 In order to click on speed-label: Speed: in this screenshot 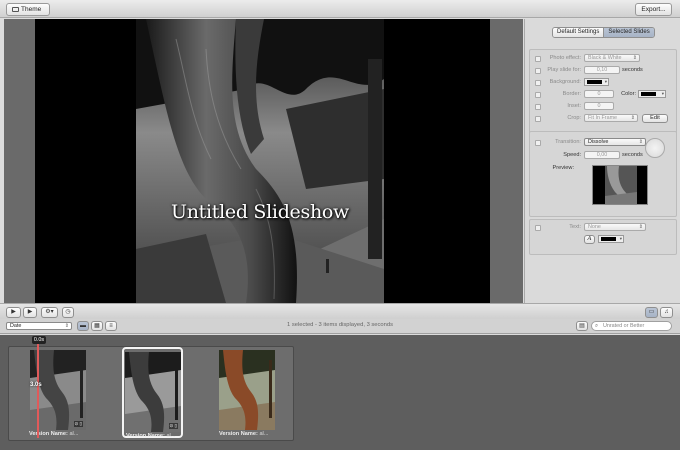, I will do `click(572, 155)`.